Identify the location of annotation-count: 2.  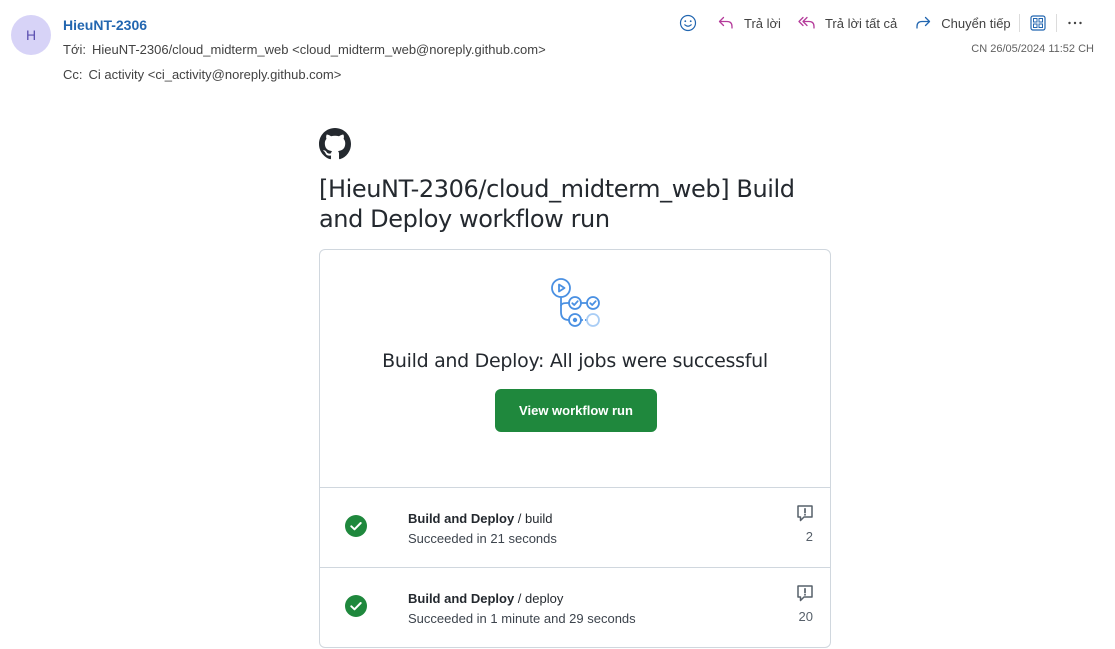
(809, 536).